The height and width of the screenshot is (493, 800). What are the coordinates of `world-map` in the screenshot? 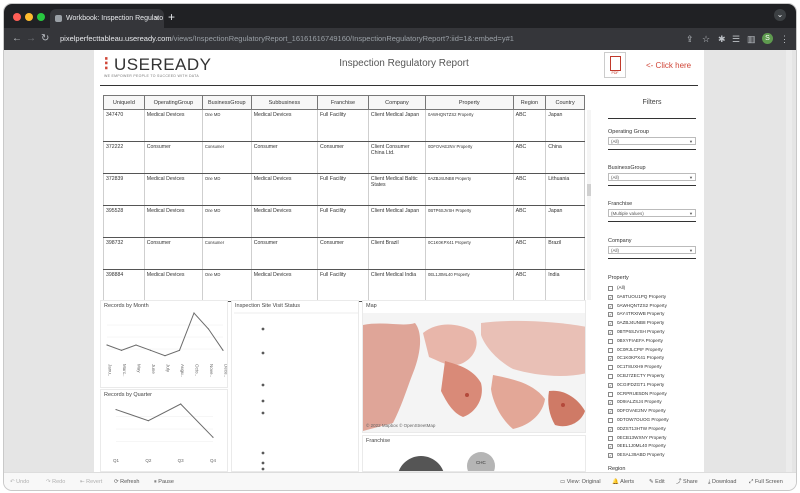 It's located at (474, 373).